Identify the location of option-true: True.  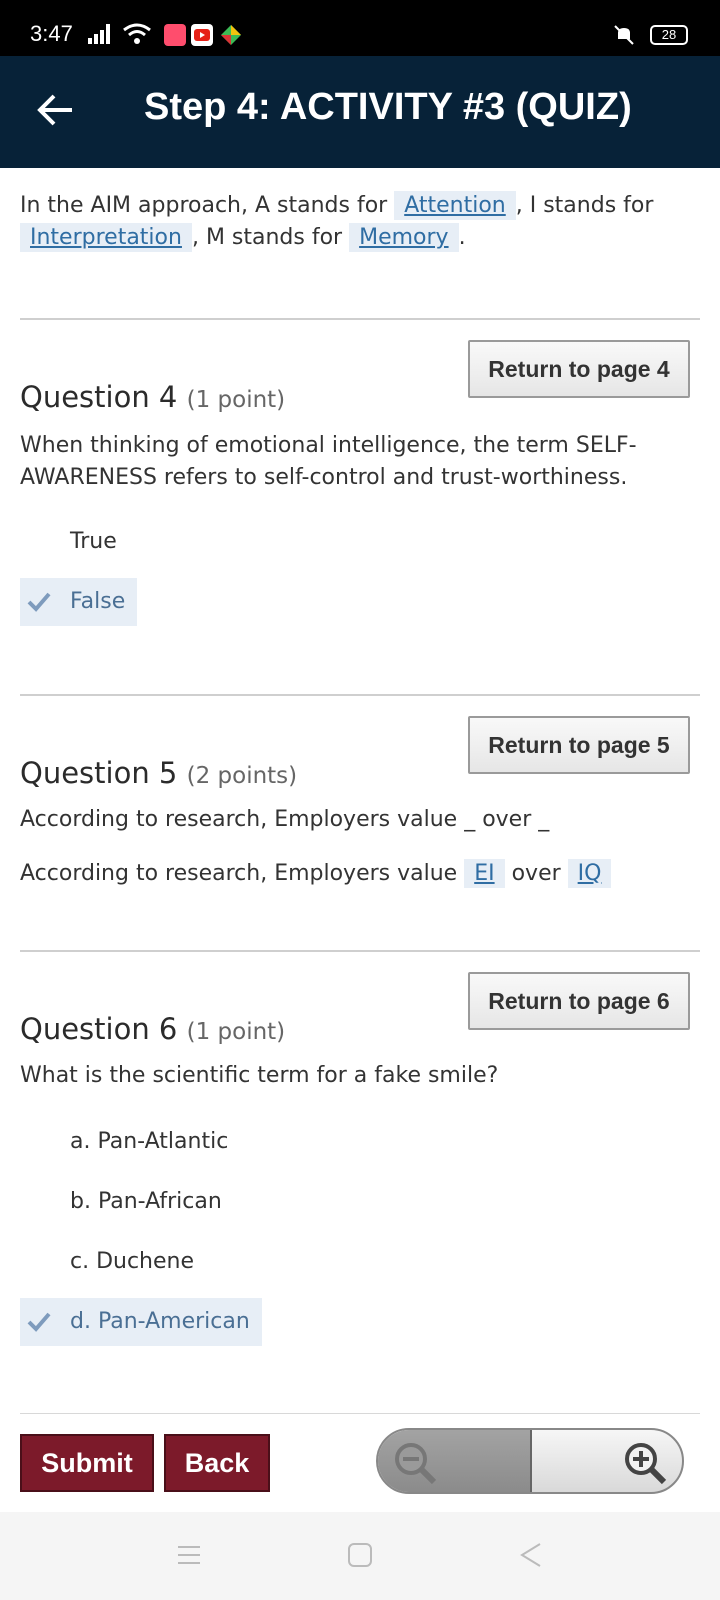
(68, 542).